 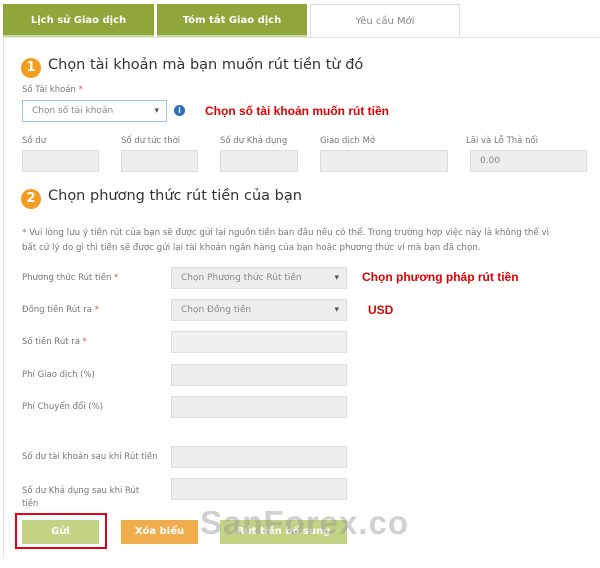 What do you see at coordinates (502, 141) in the screenshot?
I see `floating-pl-label: Lãi và Lỗ Thả nổi` at bounding box center [502, 141].